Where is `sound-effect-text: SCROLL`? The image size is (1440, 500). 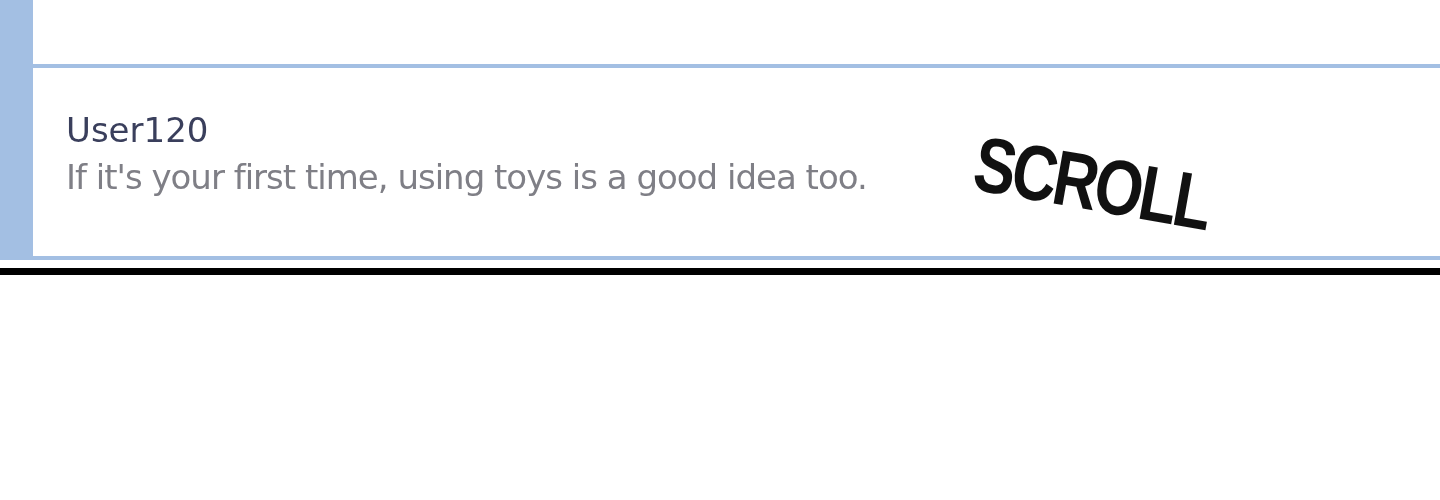
sound-effect-text: SCROLL is located at coordinates (1092, 183).